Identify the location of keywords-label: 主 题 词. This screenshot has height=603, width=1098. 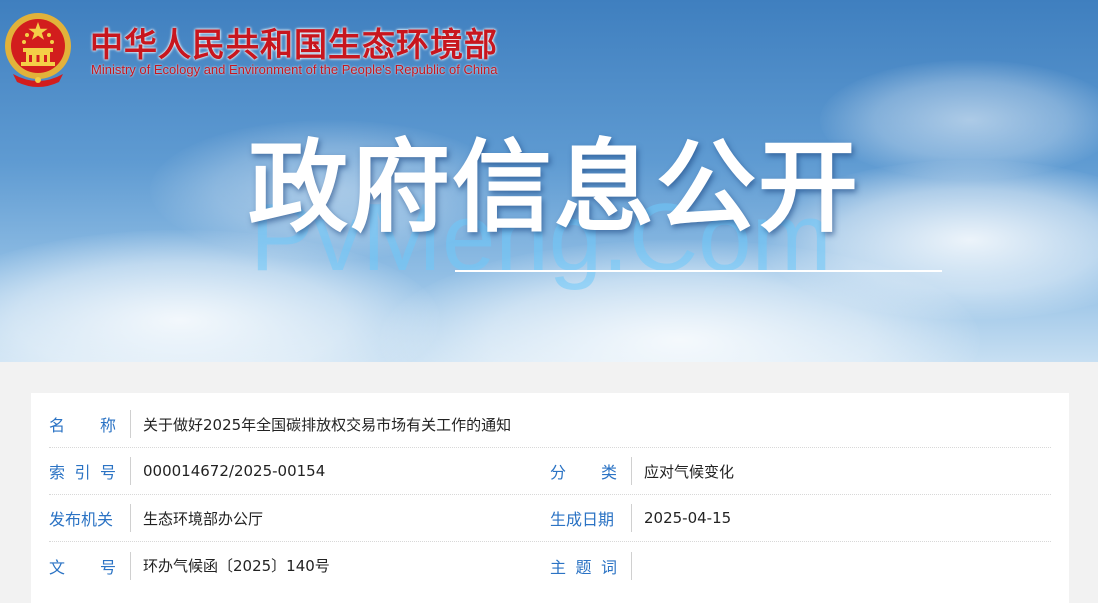
(591, 565).